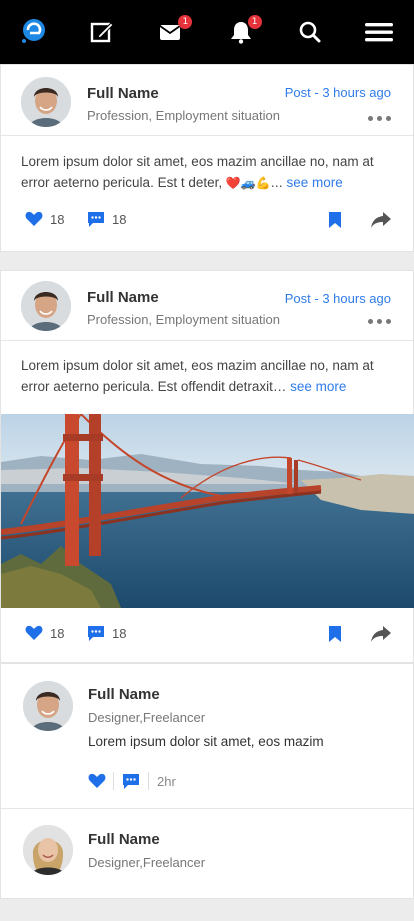  I want to click on bell-icon: 1, so click(244, 31).